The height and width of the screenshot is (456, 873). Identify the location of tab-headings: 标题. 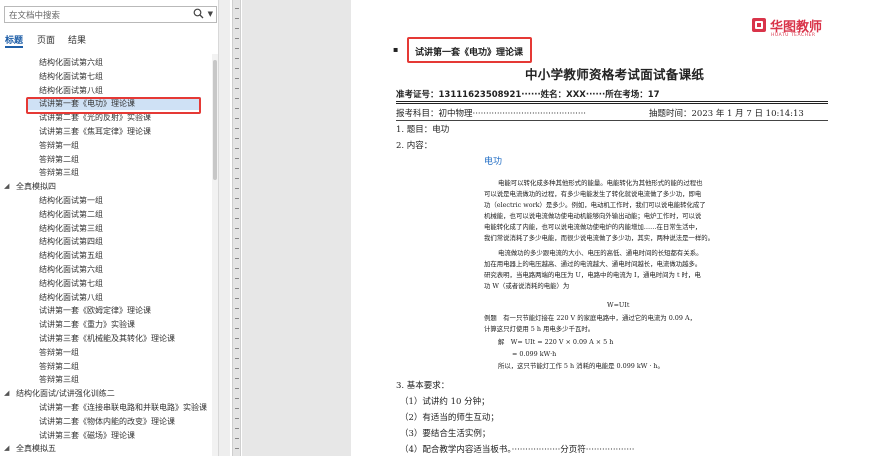
(14, 40).